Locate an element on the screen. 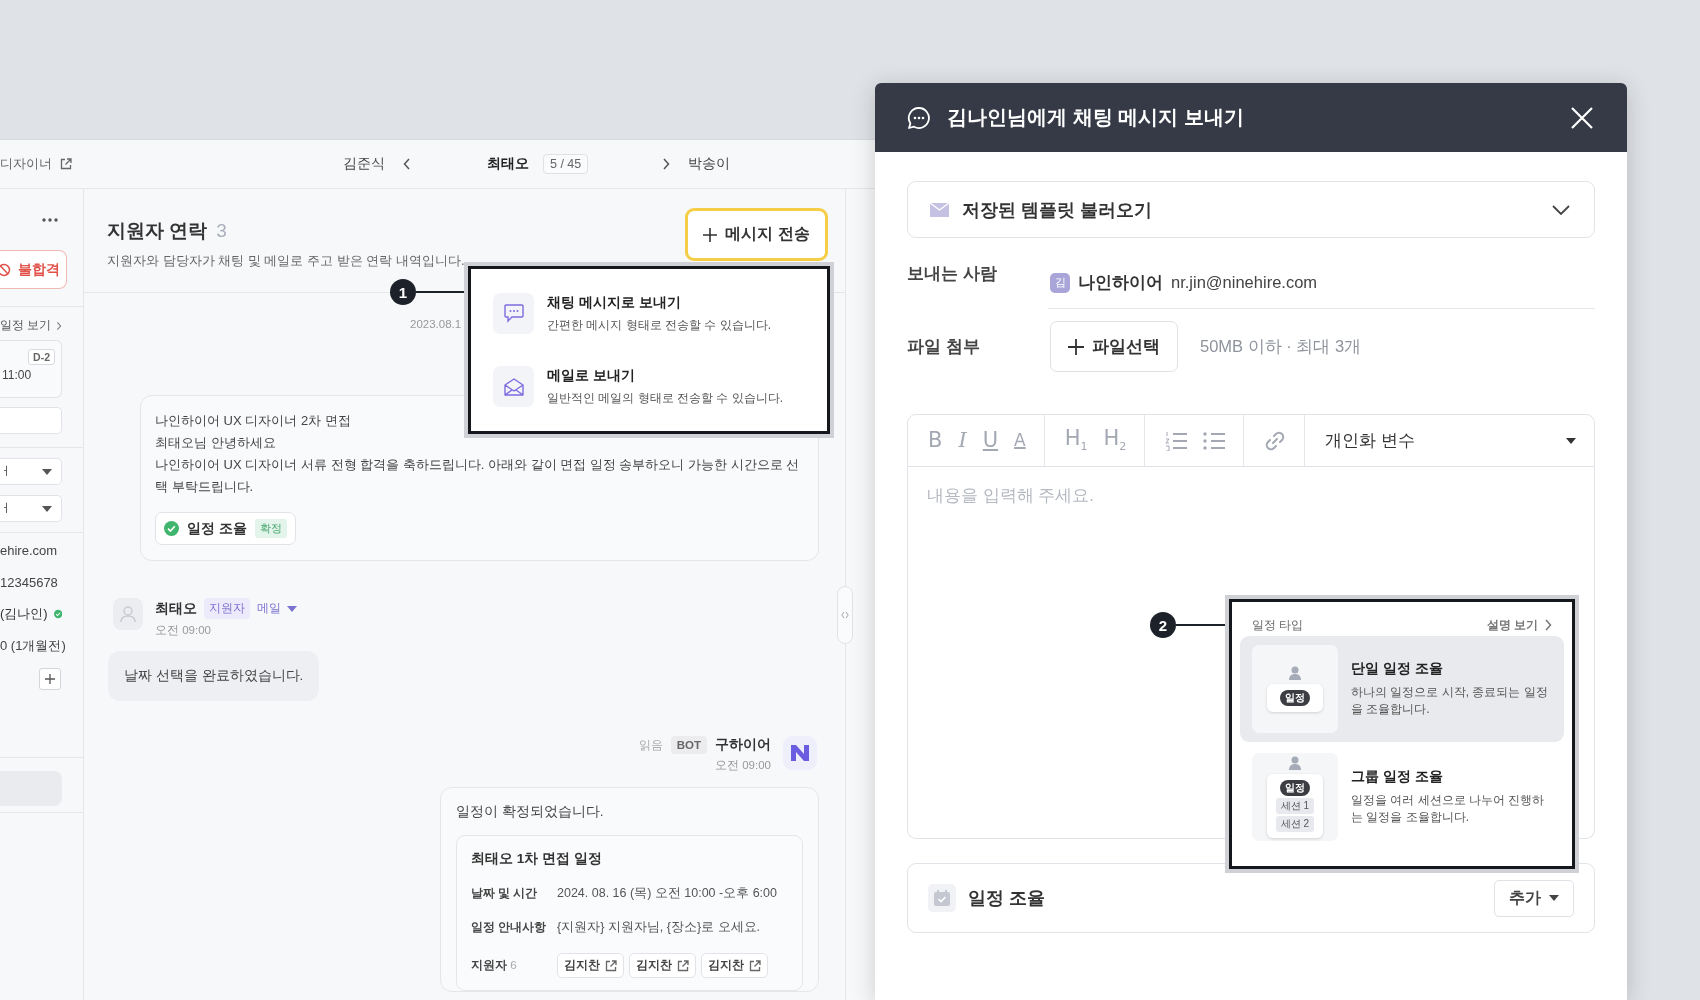 This screenshot has height=1000, width=1700. field-label: 보내는 사람 is located at coordinates (952, 273).